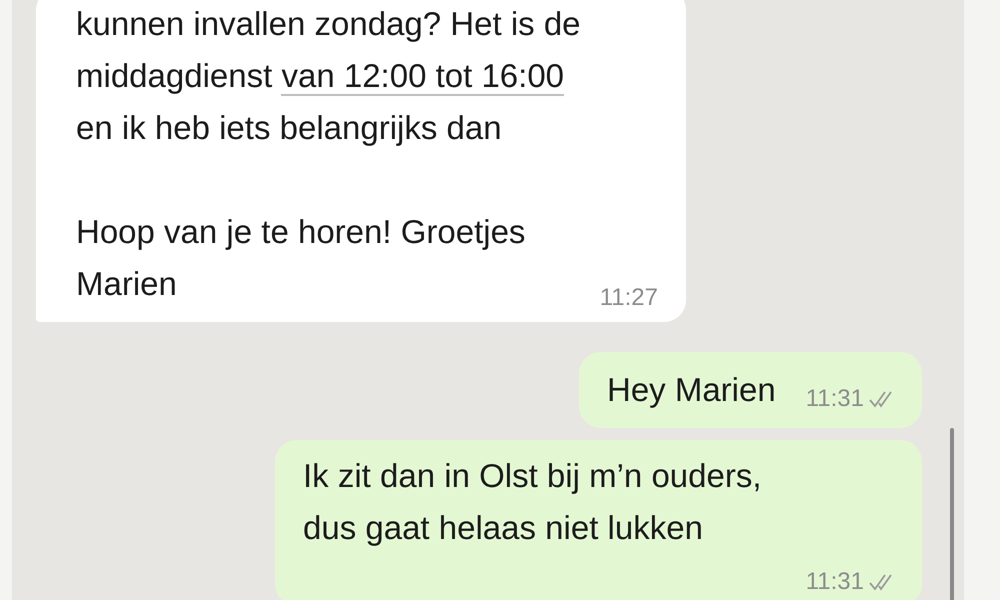 The image size is (1000, 600). I want to click on message-text: Ik zit dan in Olst bij m’n ouders, dus gaat helaas niet lukken, so click(532, 502).